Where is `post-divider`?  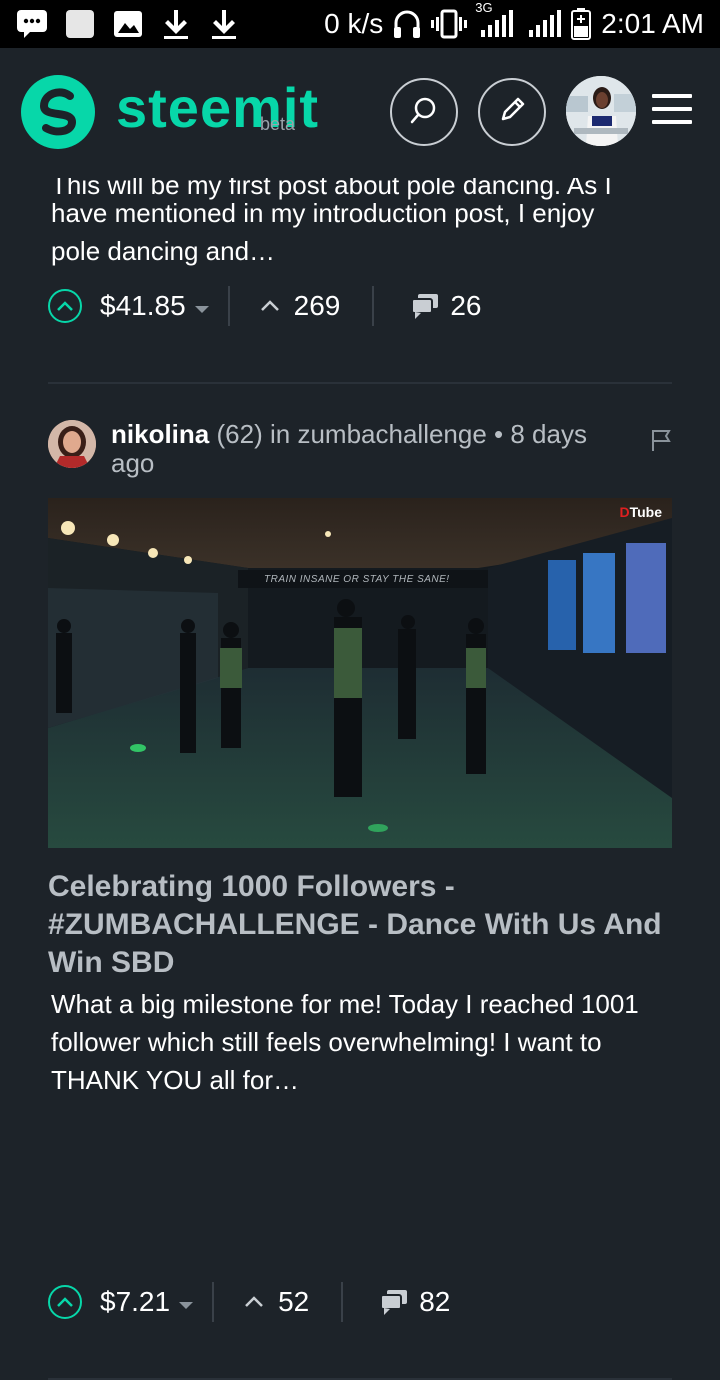
post-divider is located at coordinates (360, 383).